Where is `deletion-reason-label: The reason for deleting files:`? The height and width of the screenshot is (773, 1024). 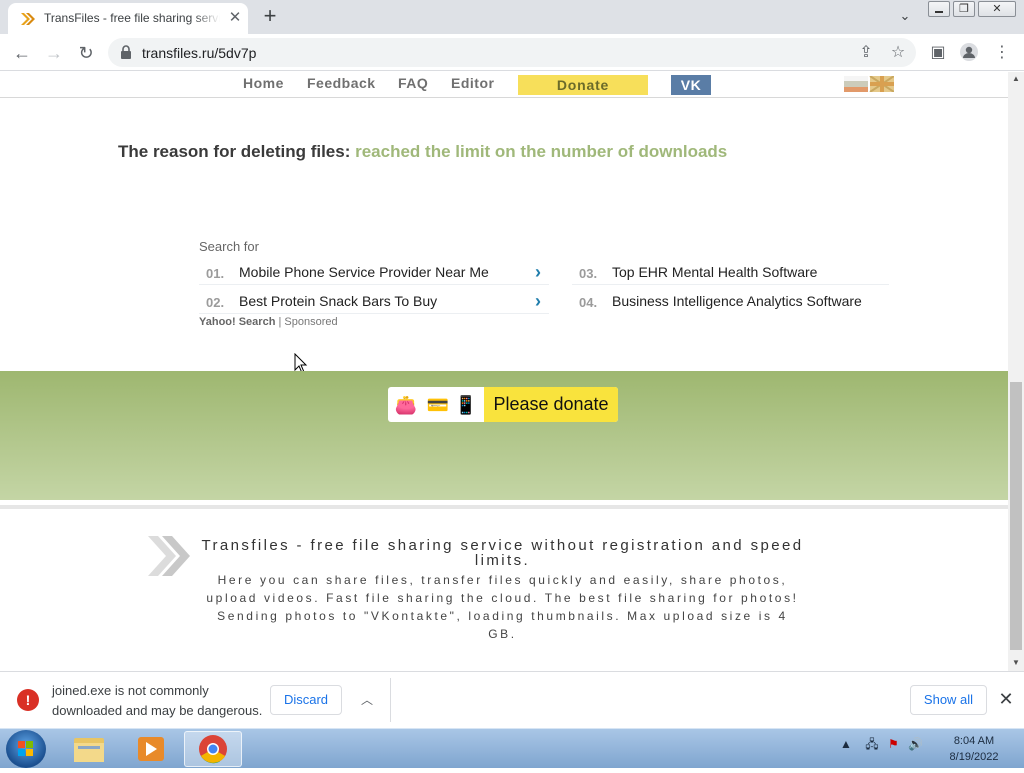 deletion-reason-label: The reason for deleting files: is located at coordinates (234, 151).